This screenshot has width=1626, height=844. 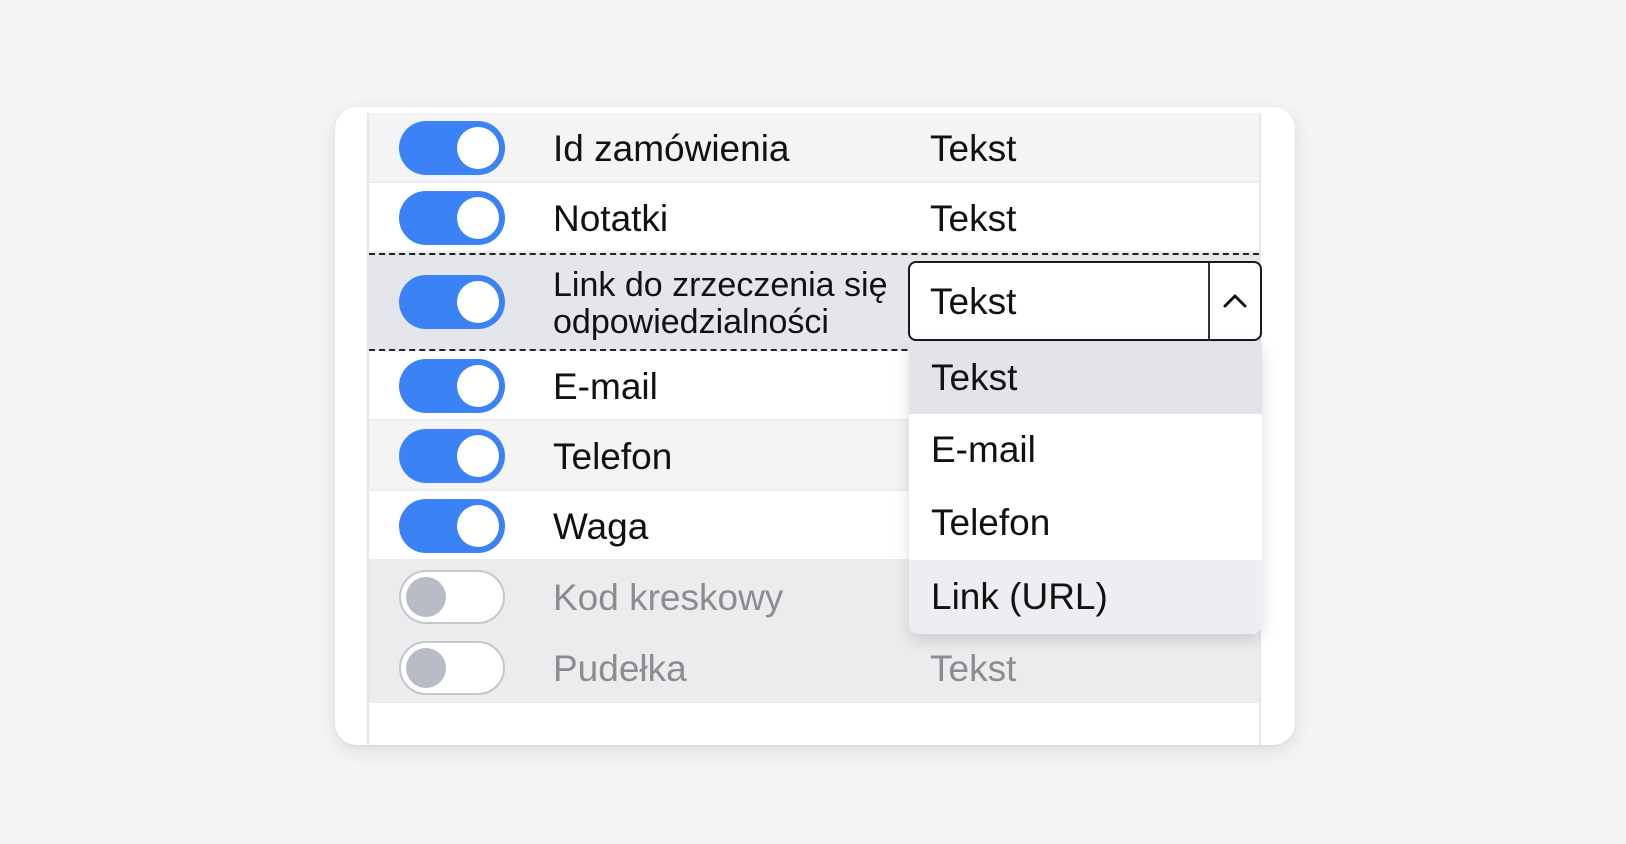 I want to click on option-phone: Telefon, so click(x=1085, y=523).